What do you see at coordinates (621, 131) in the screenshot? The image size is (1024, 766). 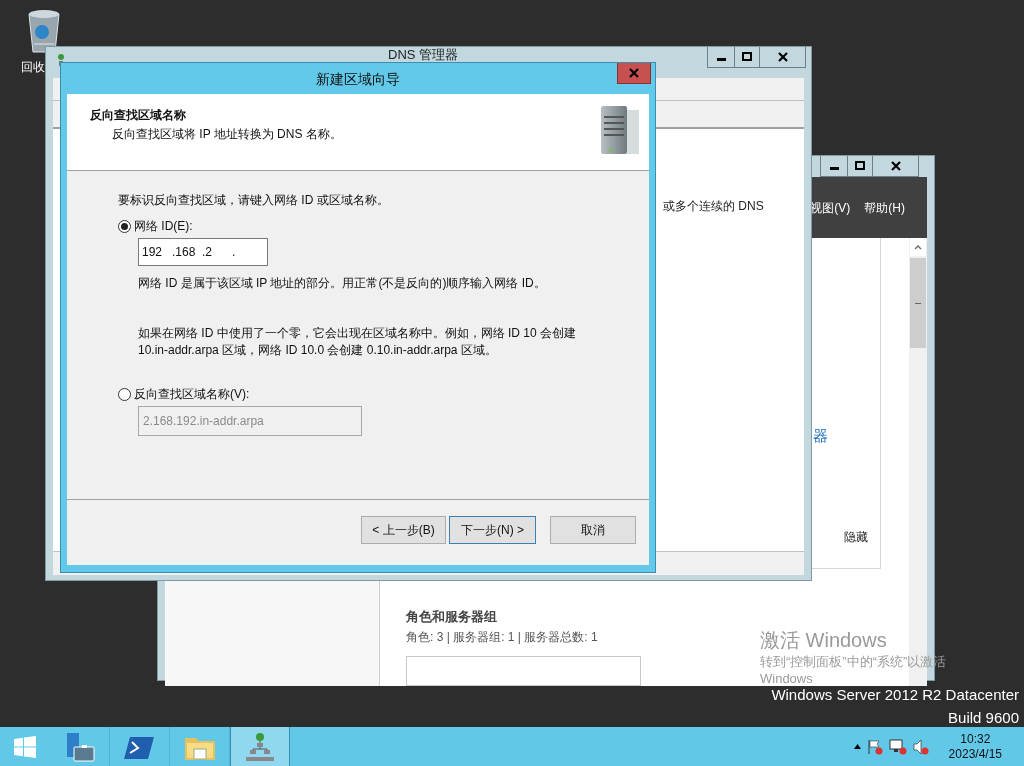 I see `server-icon` at bounding box center [621, 131].